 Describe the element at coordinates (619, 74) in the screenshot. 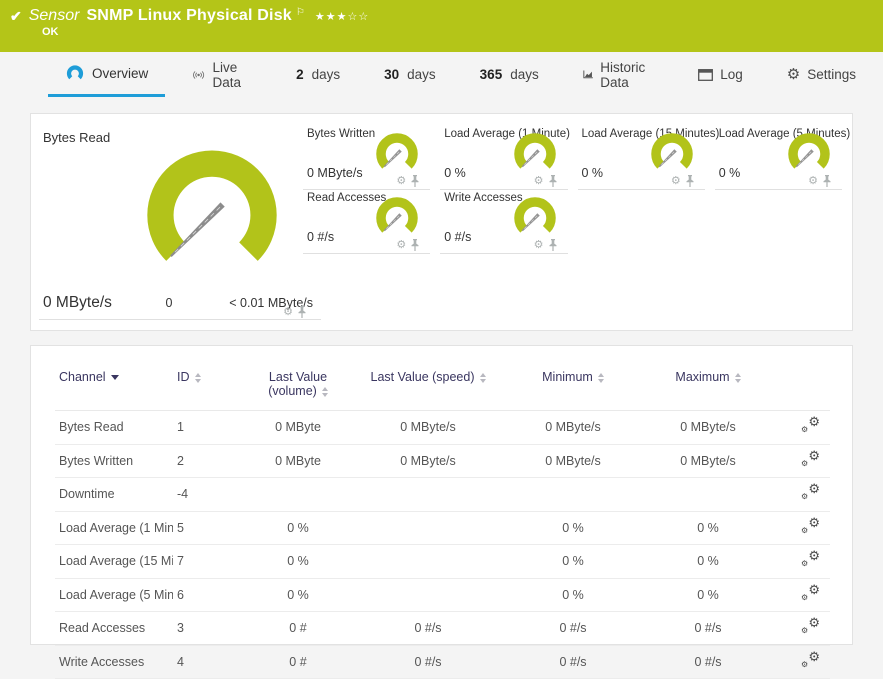

I see `tab-historic-data: Historic Data` at that location.